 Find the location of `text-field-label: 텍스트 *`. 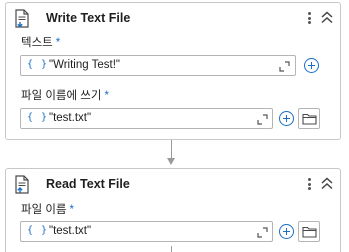

text-field-label: 텍스트 * is located at coordinates (41, 43).